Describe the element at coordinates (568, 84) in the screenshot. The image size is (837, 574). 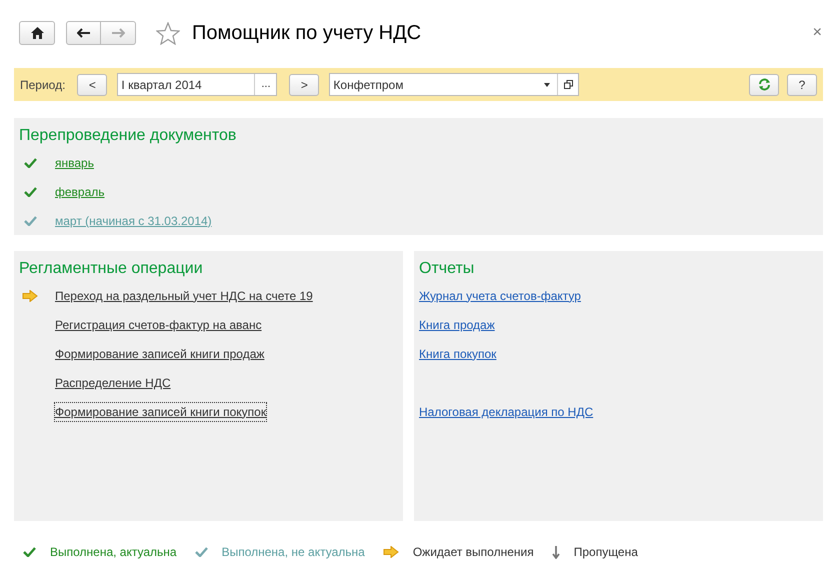
I see `open-icon` at that location.